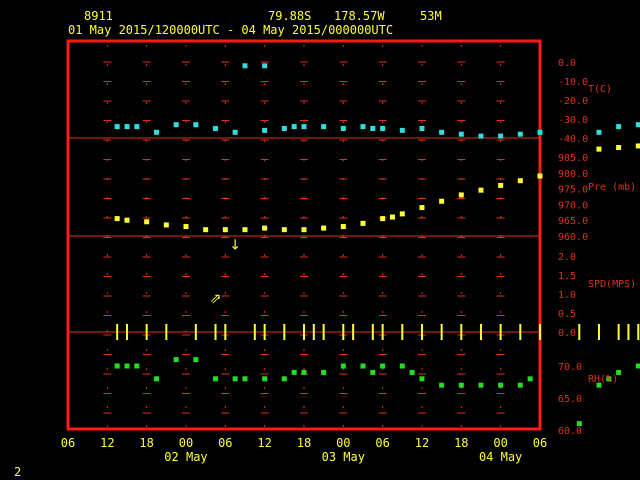 Image resolution: width=640 pixels, height=480 pixels. I want to click on y-tick-label: 980.0, so click(573, 174).